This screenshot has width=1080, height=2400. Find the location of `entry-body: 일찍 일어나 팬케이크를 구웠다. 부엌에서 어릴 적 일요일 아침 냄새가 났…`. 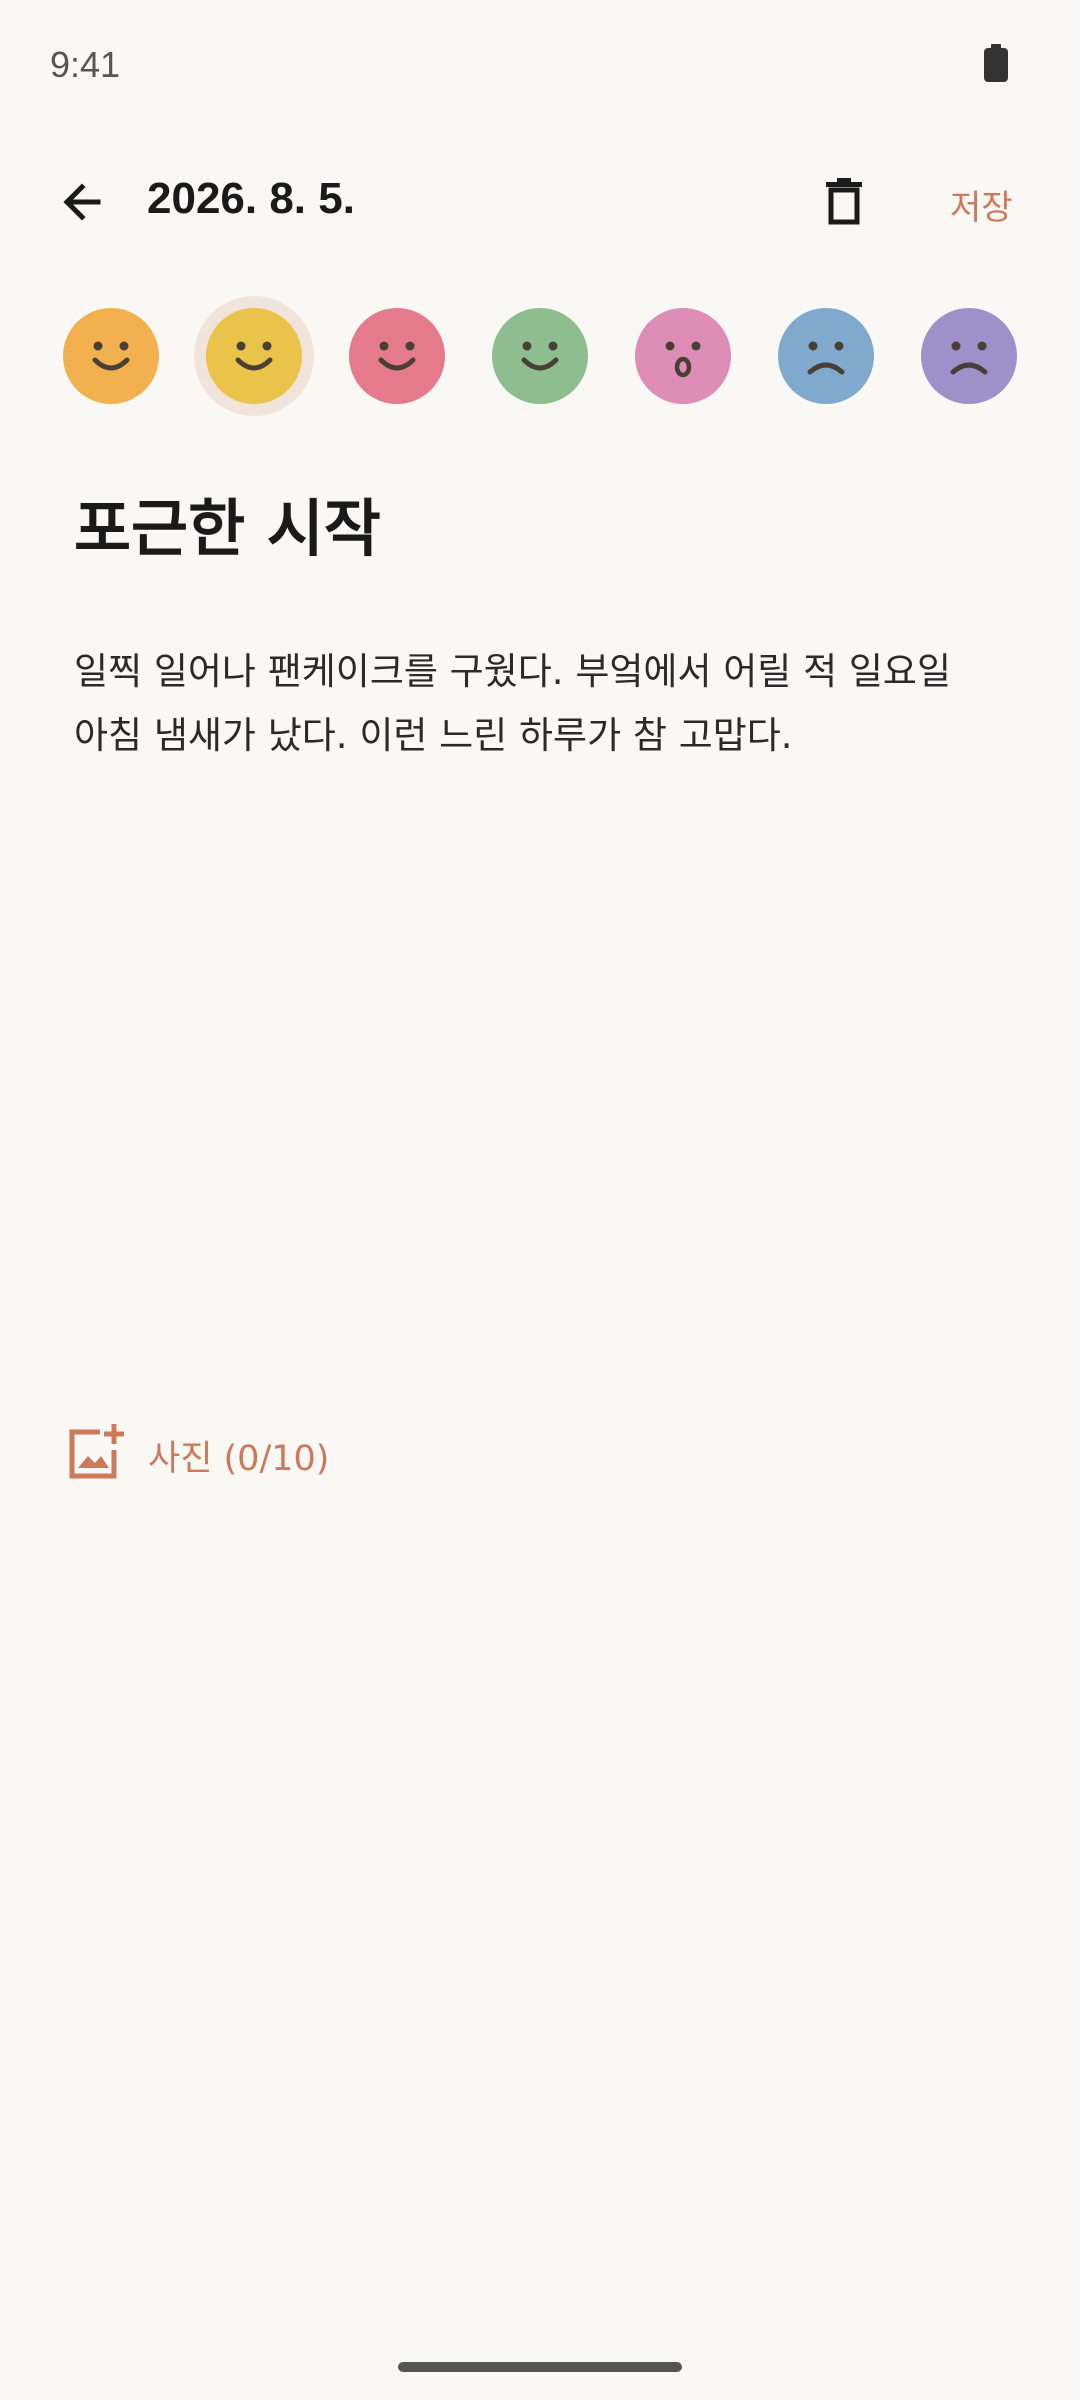

entry-body: 일찍 일어나 팬케이크를 구웠다. 부엌에서 어릴 적 일요일 아침 냄새가 났… is located at coordinates (544, 704).